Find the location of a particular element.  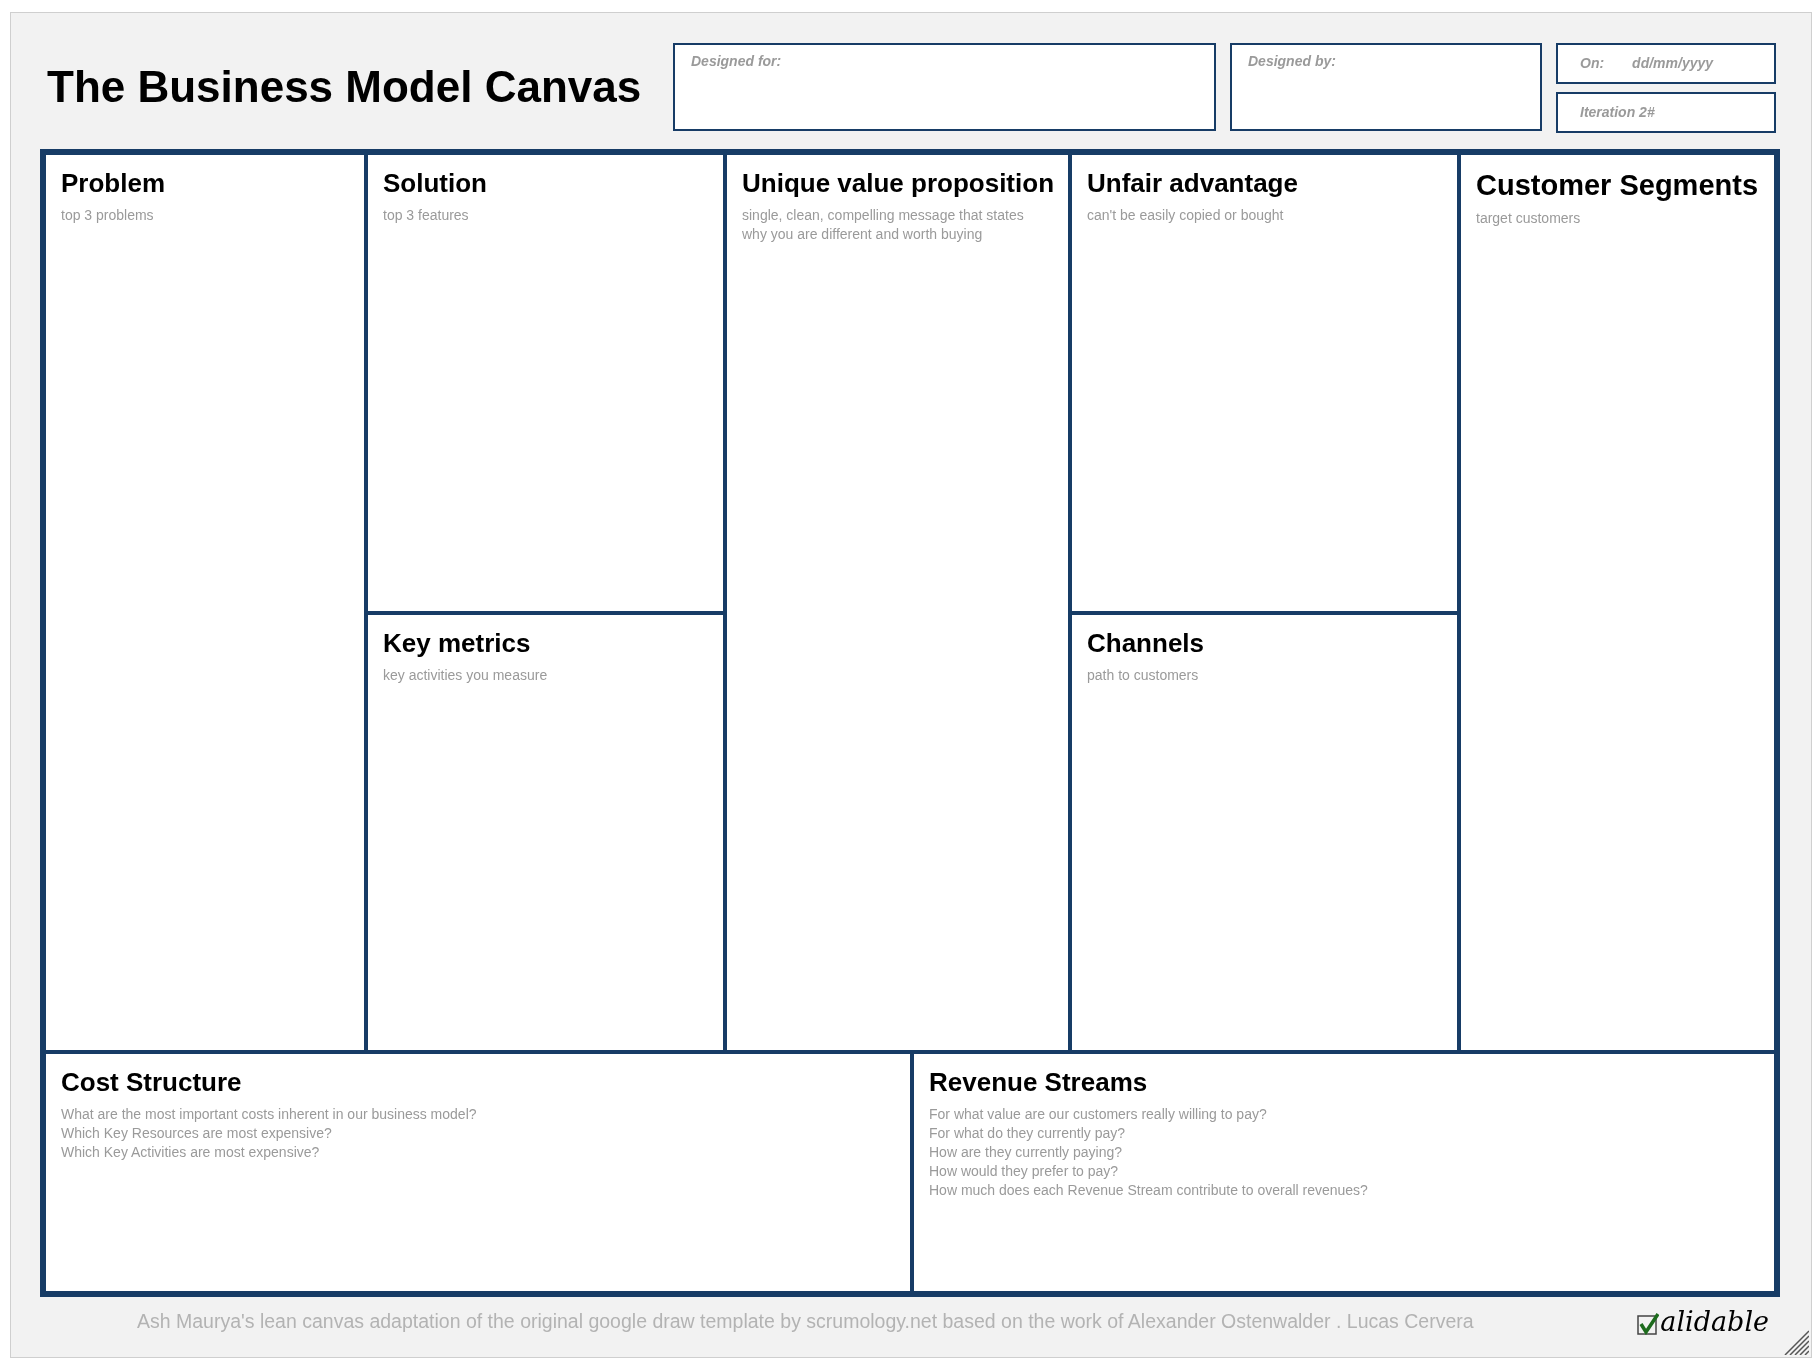

block-hint: target customers is located at coordinates (1529, 219).